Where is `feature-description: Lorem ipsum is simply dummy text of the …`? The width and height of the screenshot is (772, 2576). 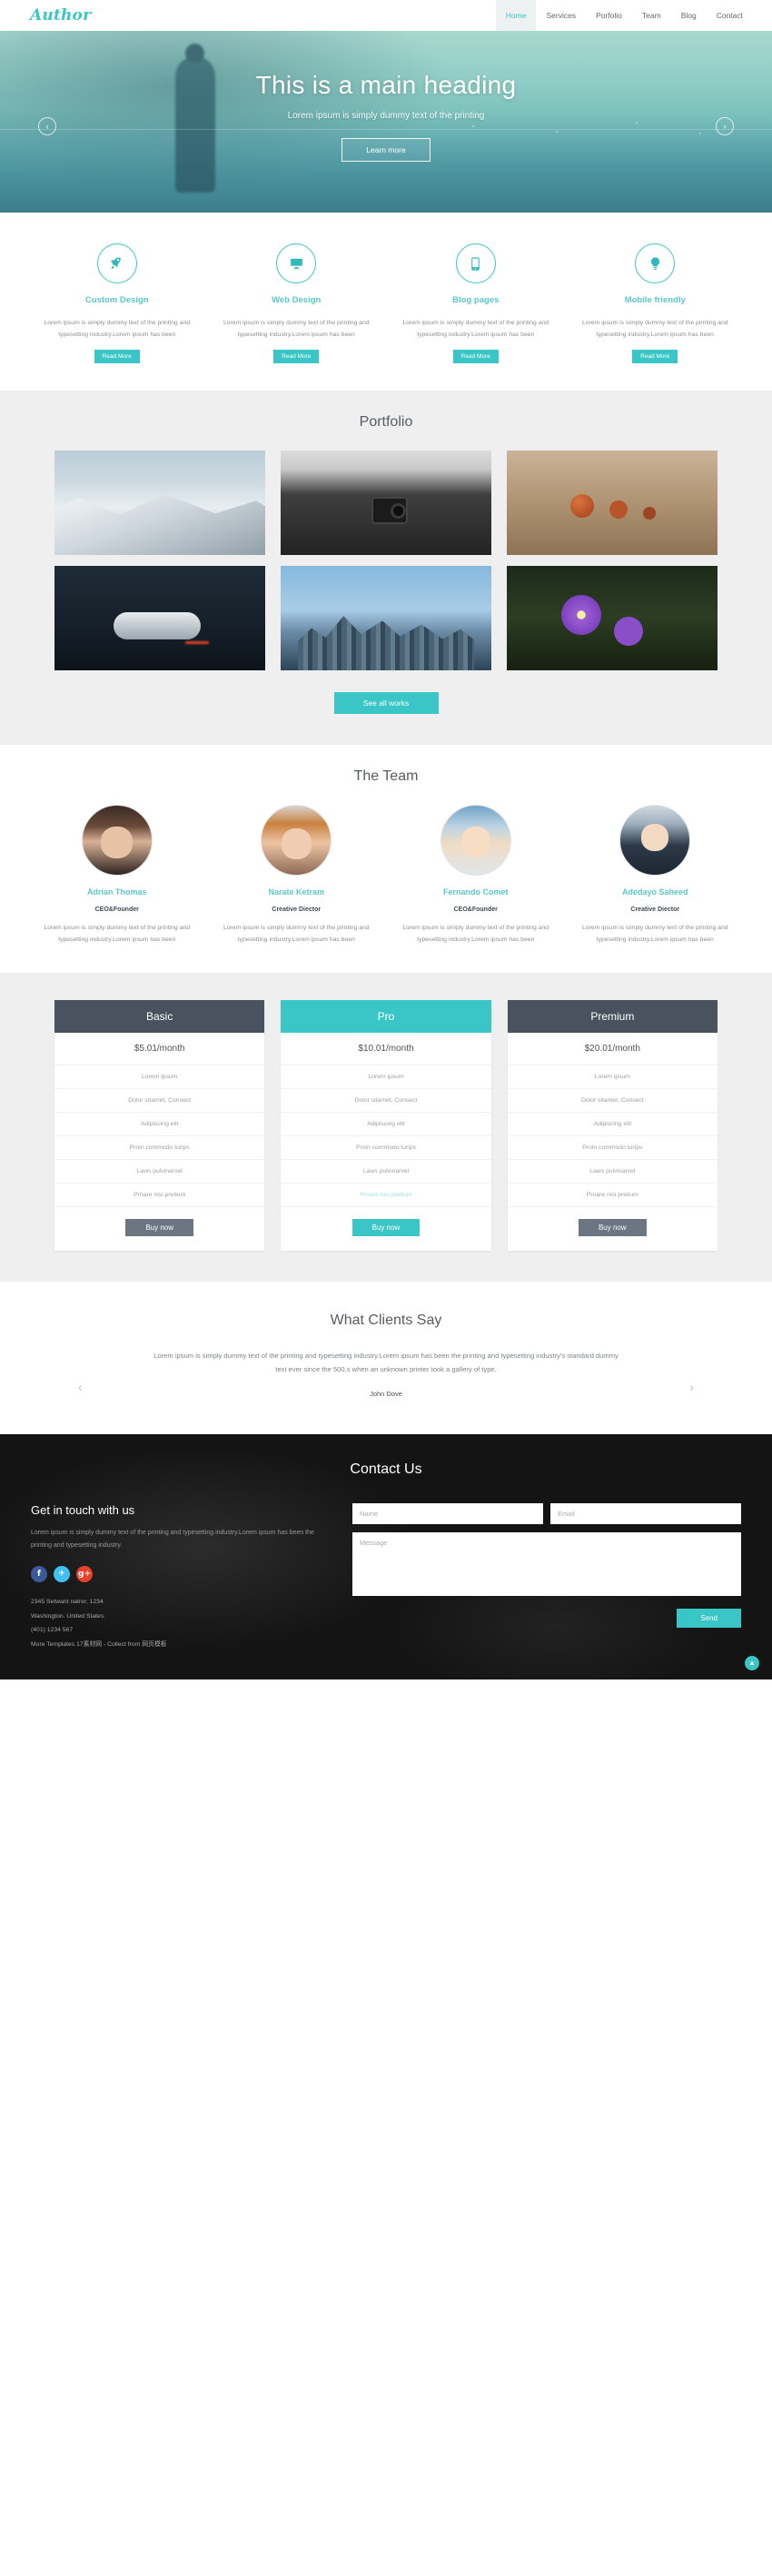 feature-description: Lorem ipsum is simply dummy text of the … is located at coordinates (296, 329).